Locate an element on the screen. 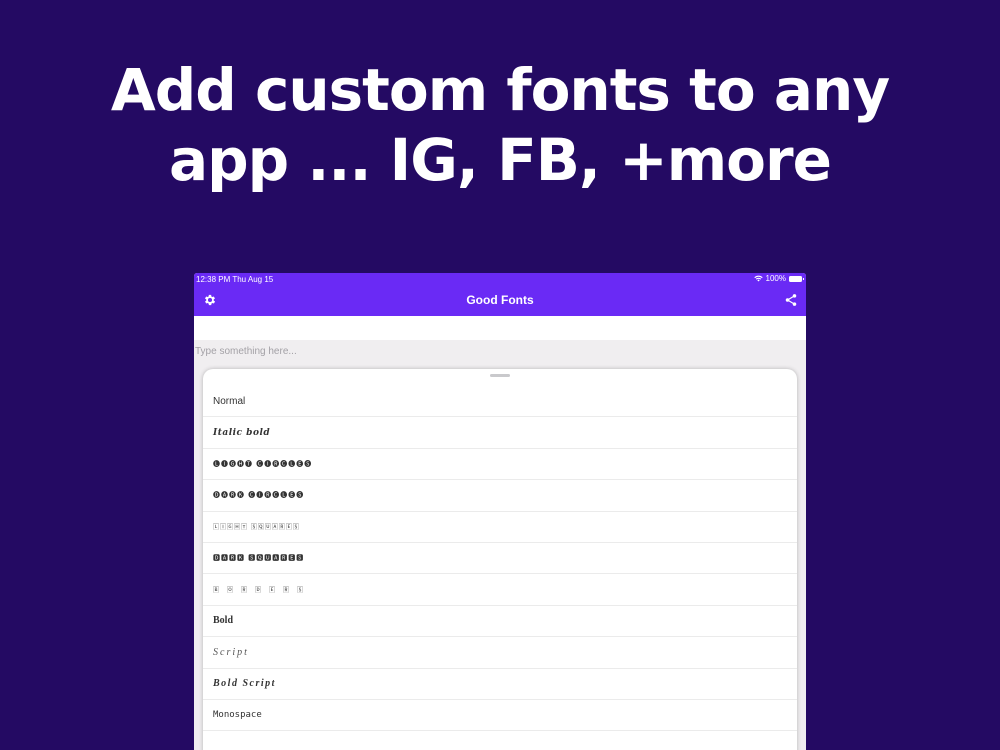 The width and height of the screenshot is (1000, 750). wifi-icon is located at coordinates (758, 278).